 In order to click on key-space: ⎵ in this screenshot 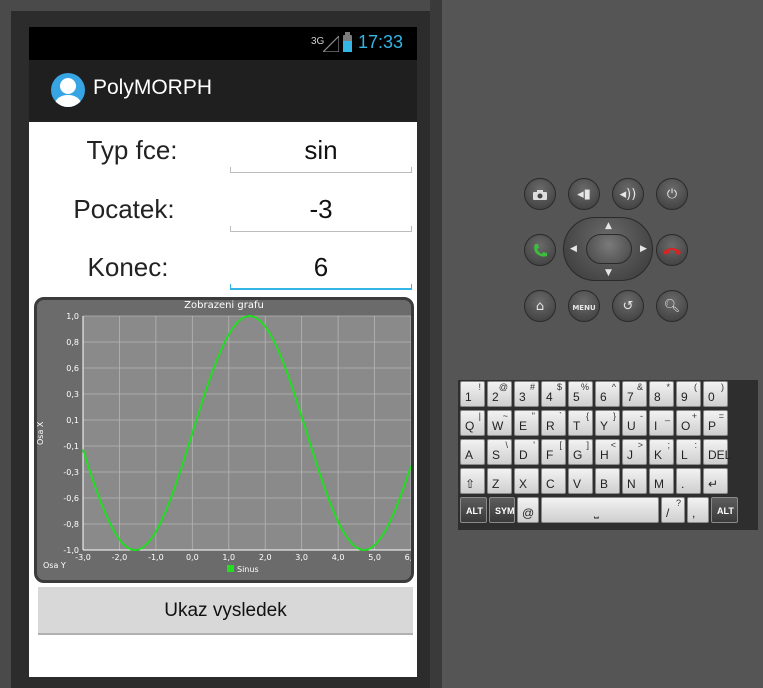, I will do `click(600, 510)`.